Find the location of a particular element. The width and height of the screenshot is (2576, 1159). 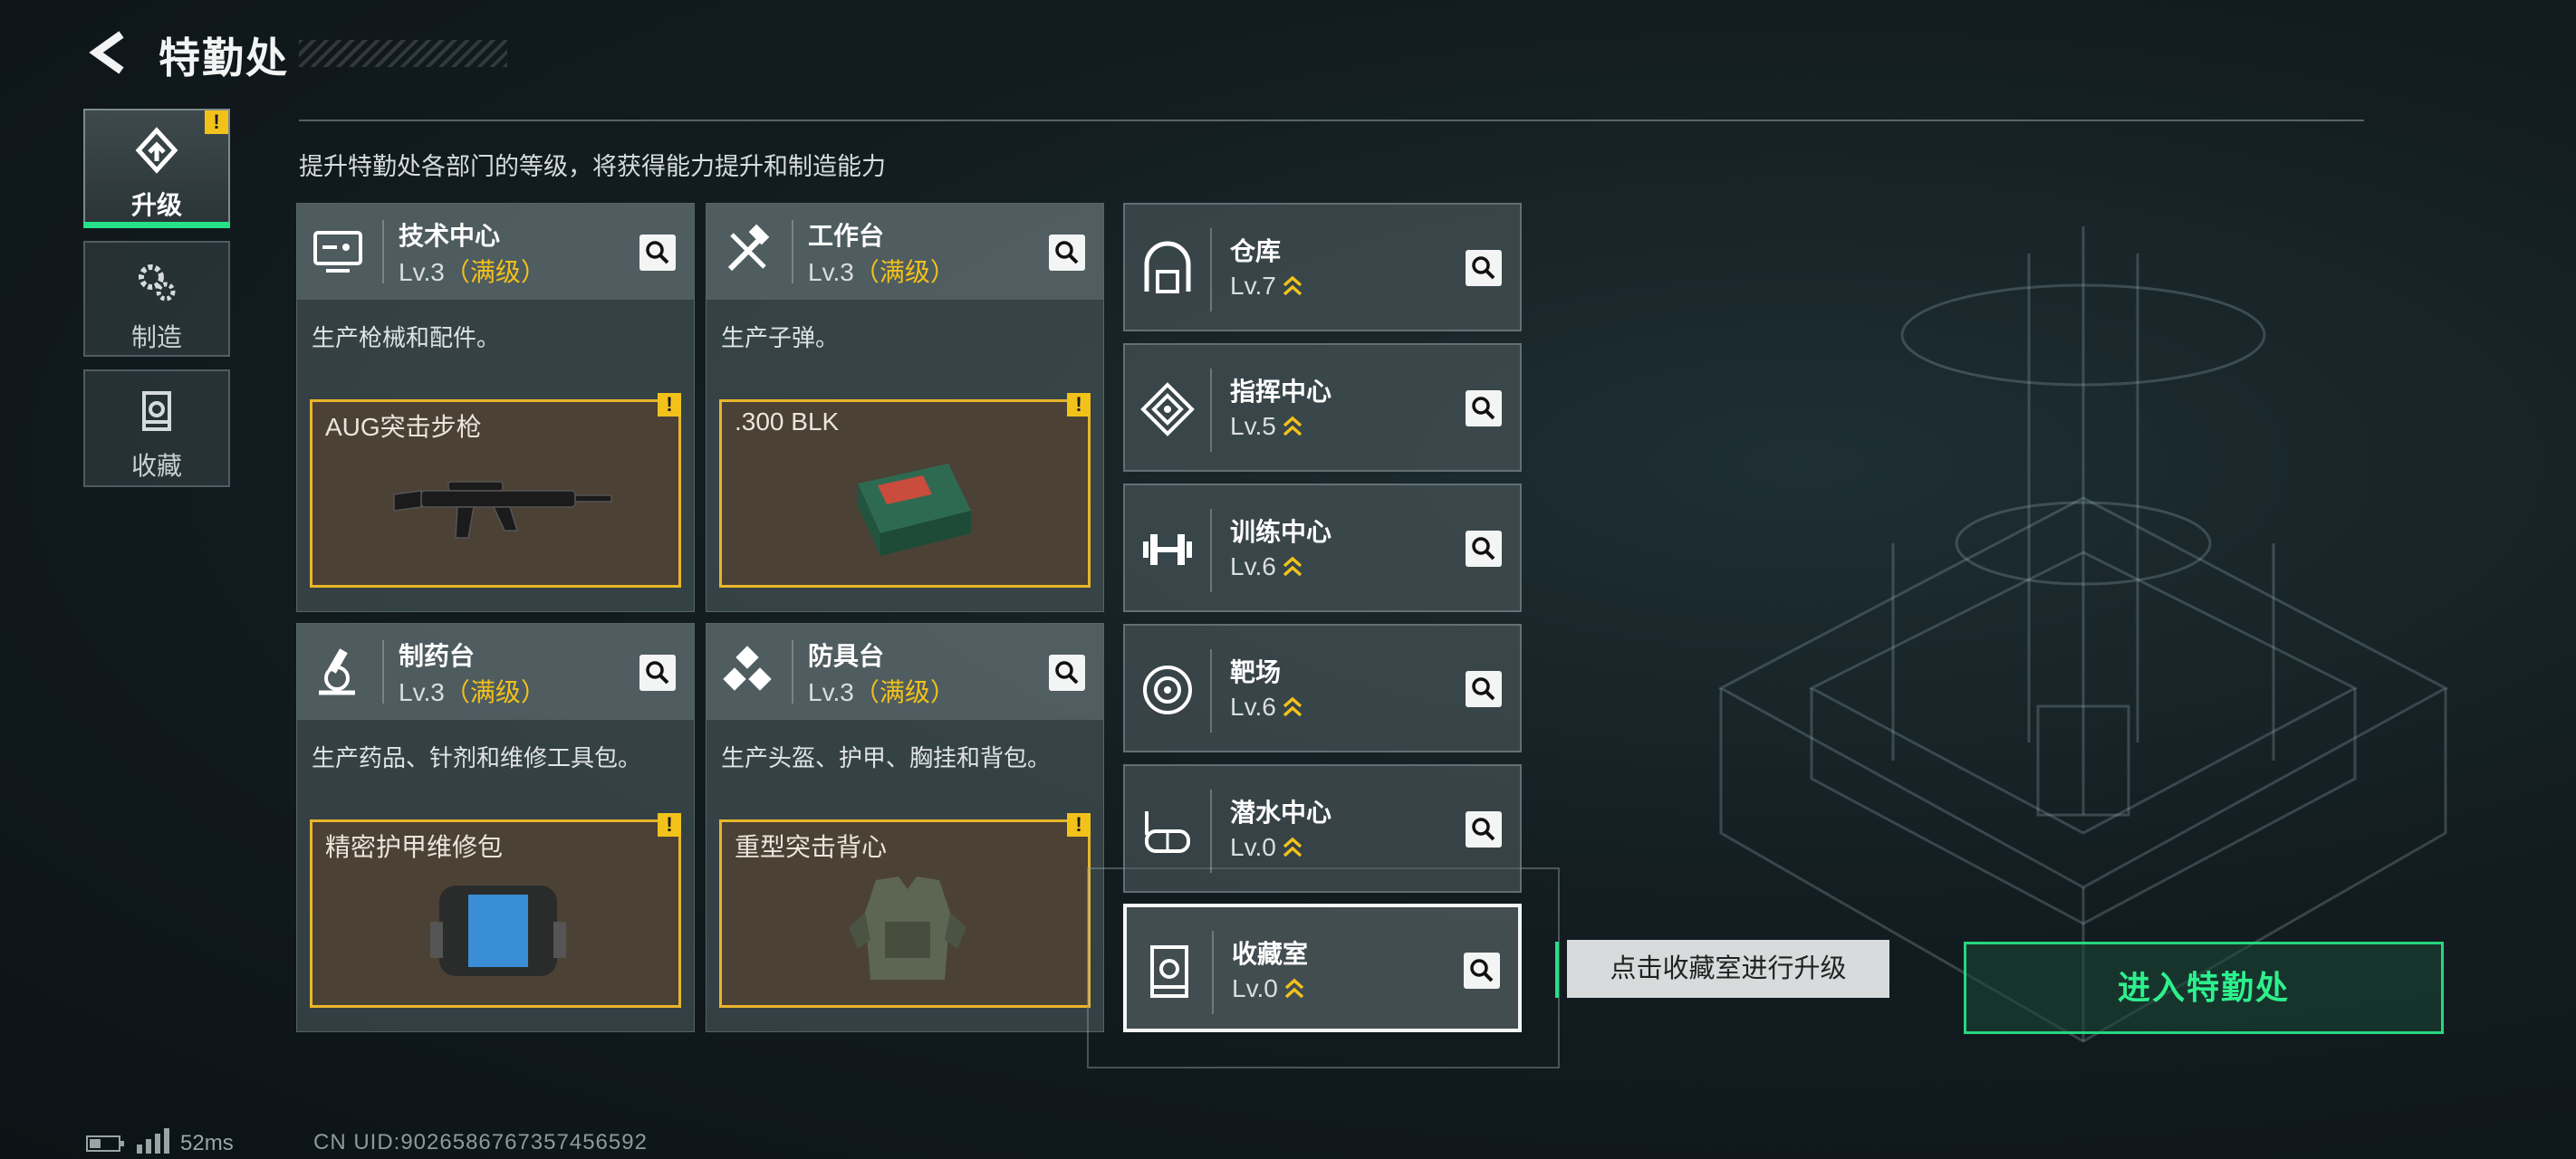

product-name: AUG突击步枪 is located at coordinates (403, 427).